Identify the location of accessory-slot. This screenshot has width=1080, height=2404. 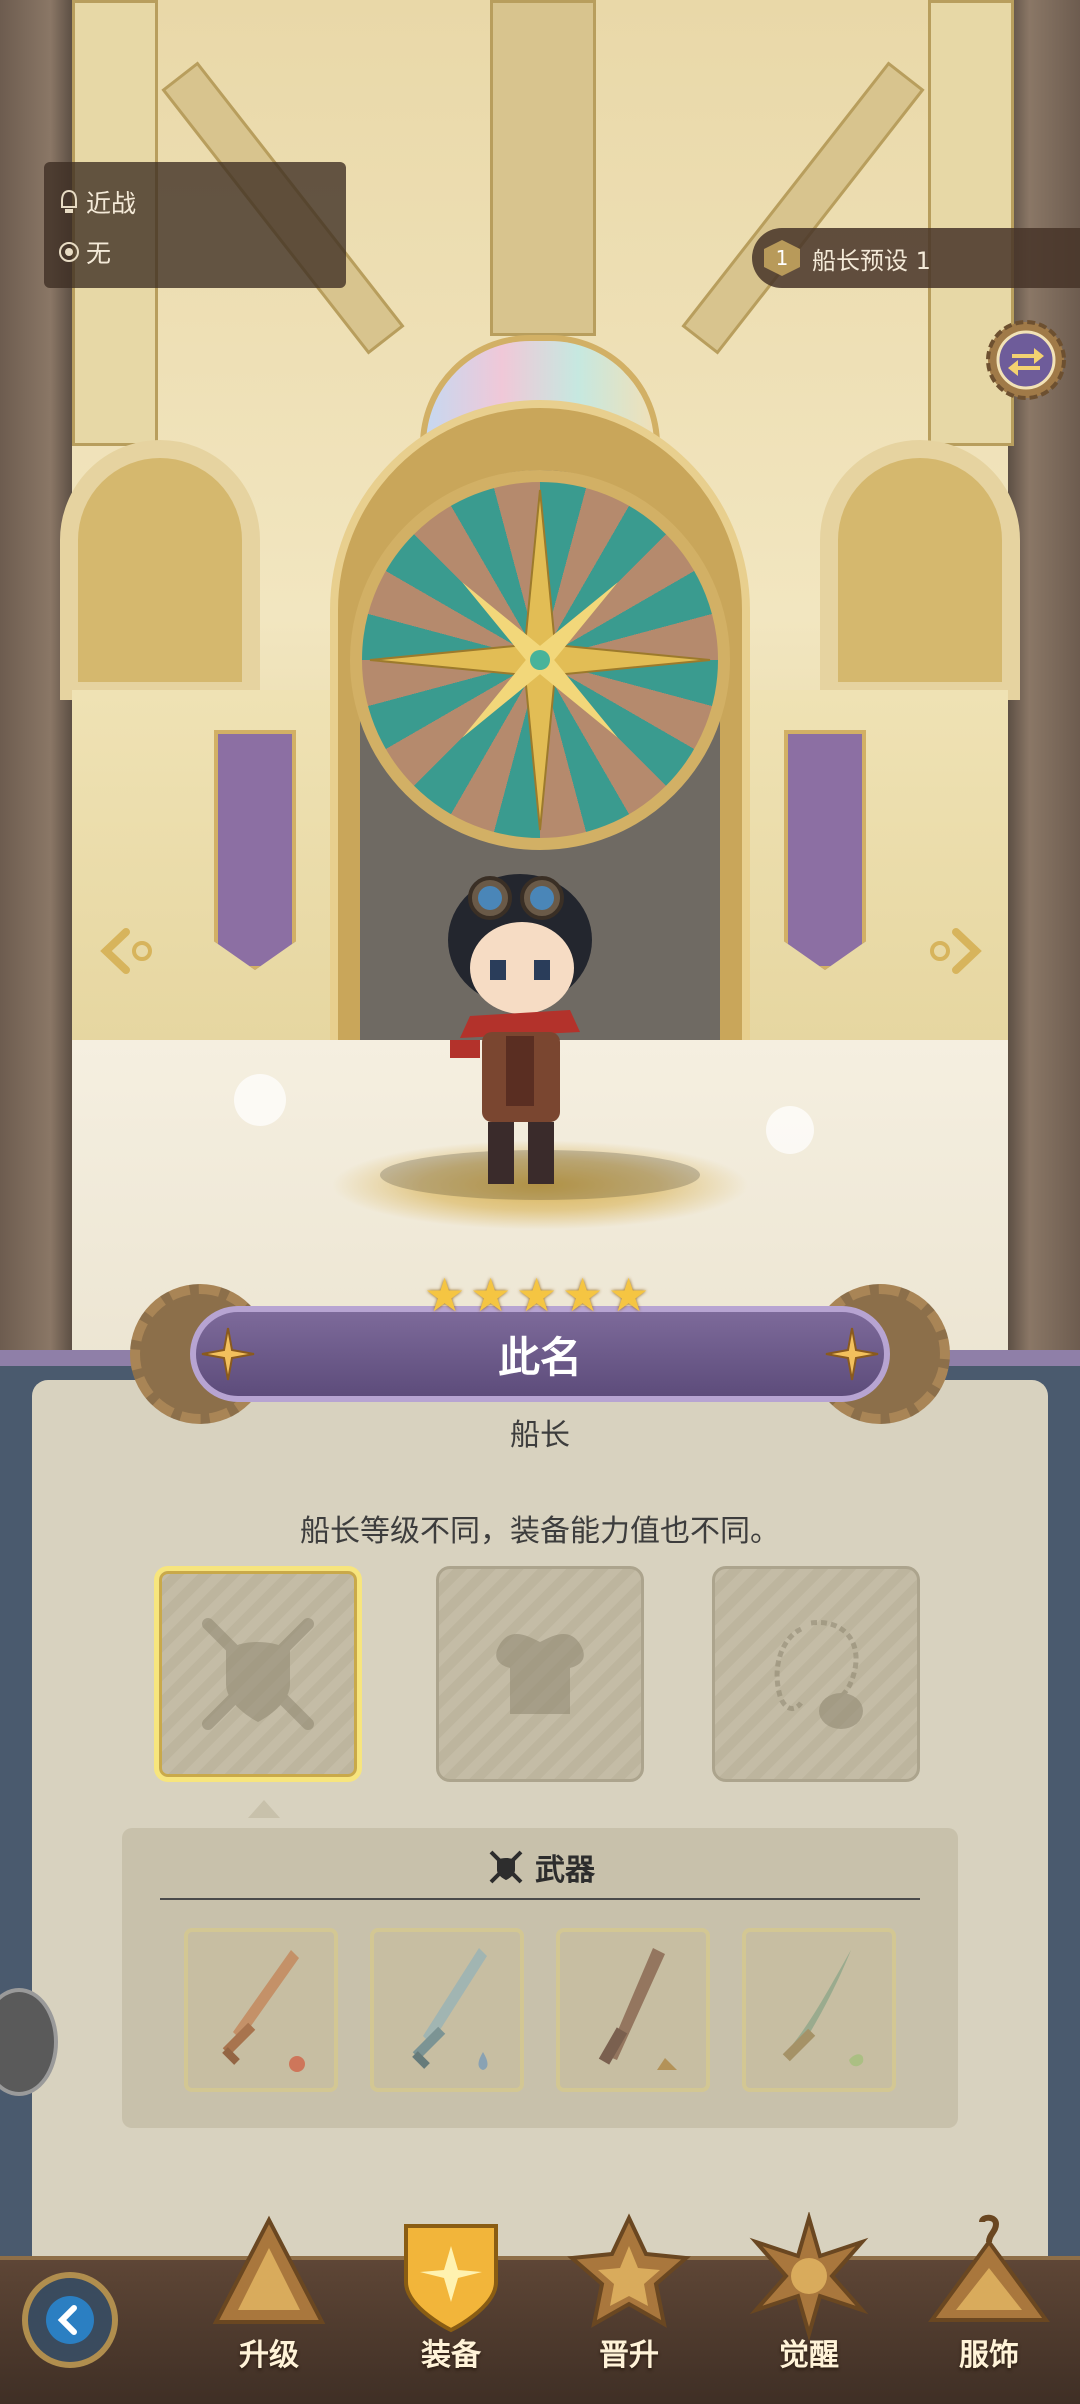
(816, 1674).